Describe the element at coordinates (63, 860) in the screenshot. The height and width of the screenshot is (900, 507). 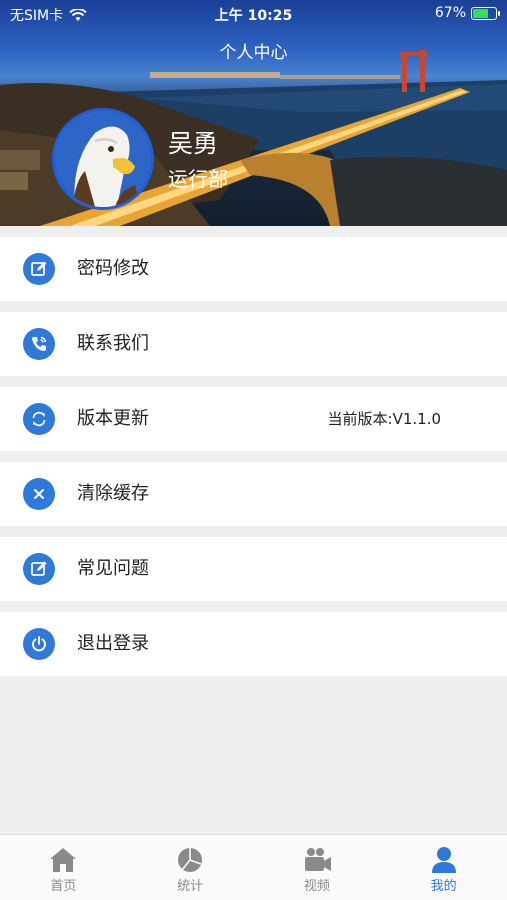
I see `home-icon` at that location.